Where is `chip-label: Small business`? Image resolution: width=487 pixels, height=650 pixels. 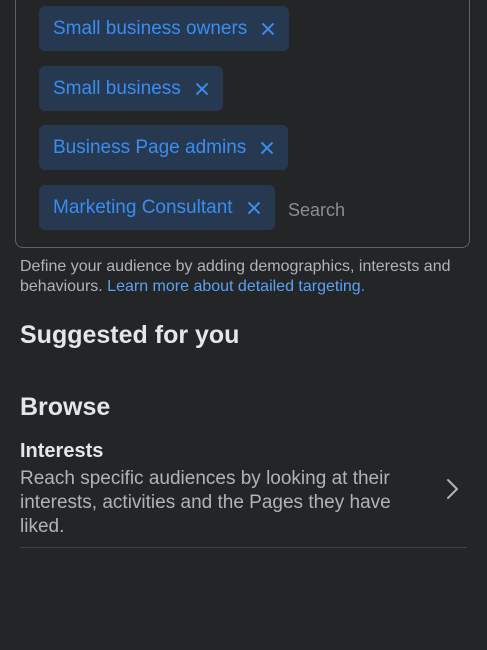
chip-label: Small business is located at coordinates (117, 88).